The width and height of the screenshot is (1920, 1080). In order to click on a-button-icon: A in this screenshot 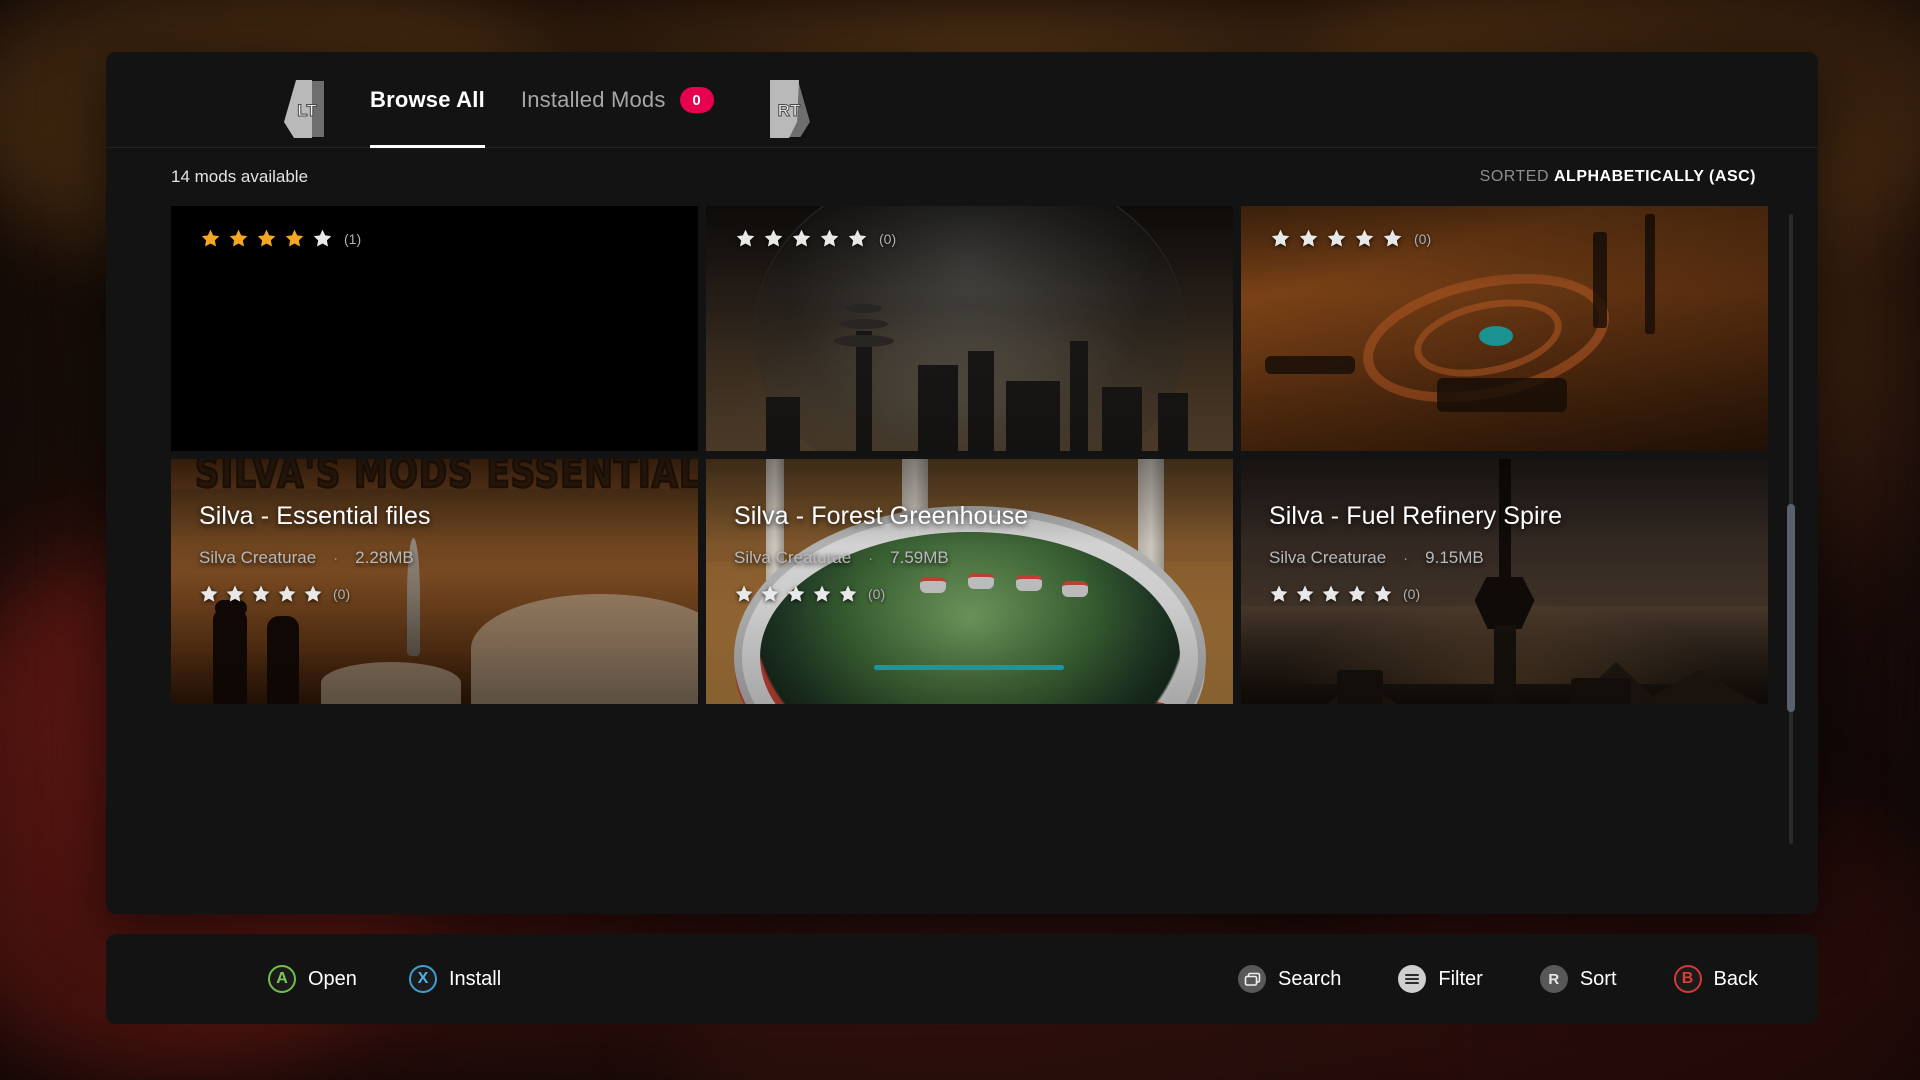, I will do `click(282, 979)`.